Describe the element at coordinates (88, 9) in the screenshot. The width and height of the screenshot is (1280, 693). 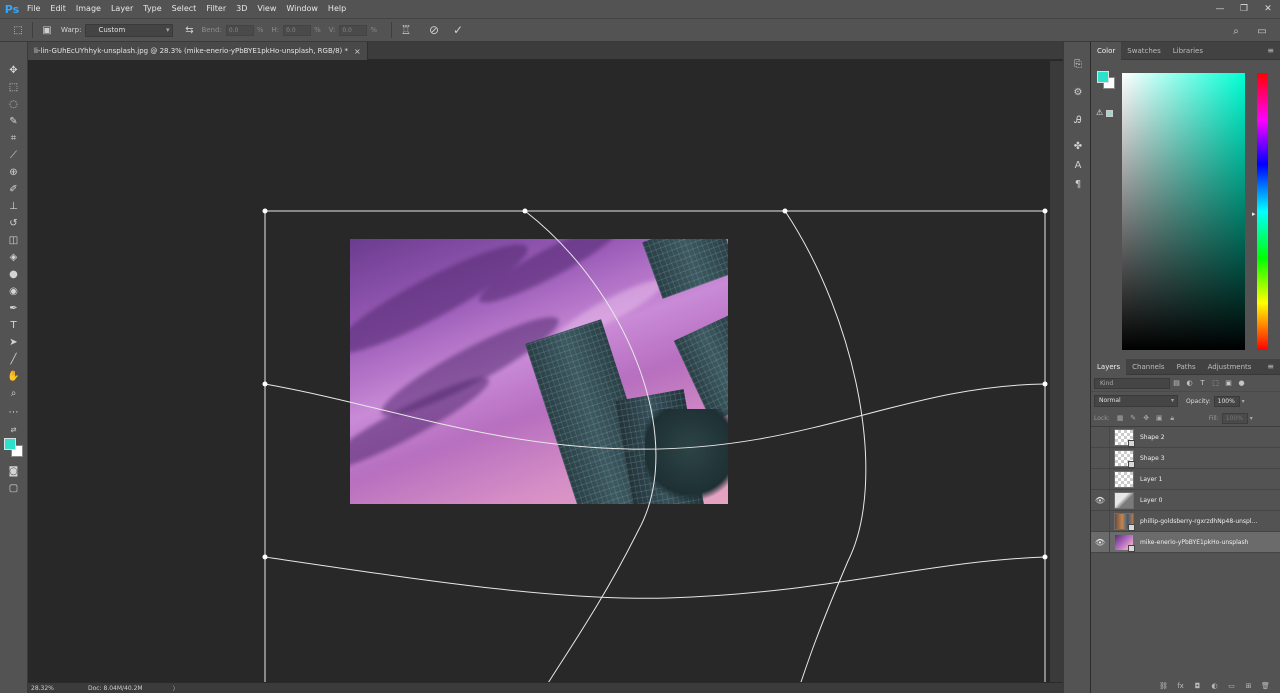
I see `menu-image: Image` at that location.